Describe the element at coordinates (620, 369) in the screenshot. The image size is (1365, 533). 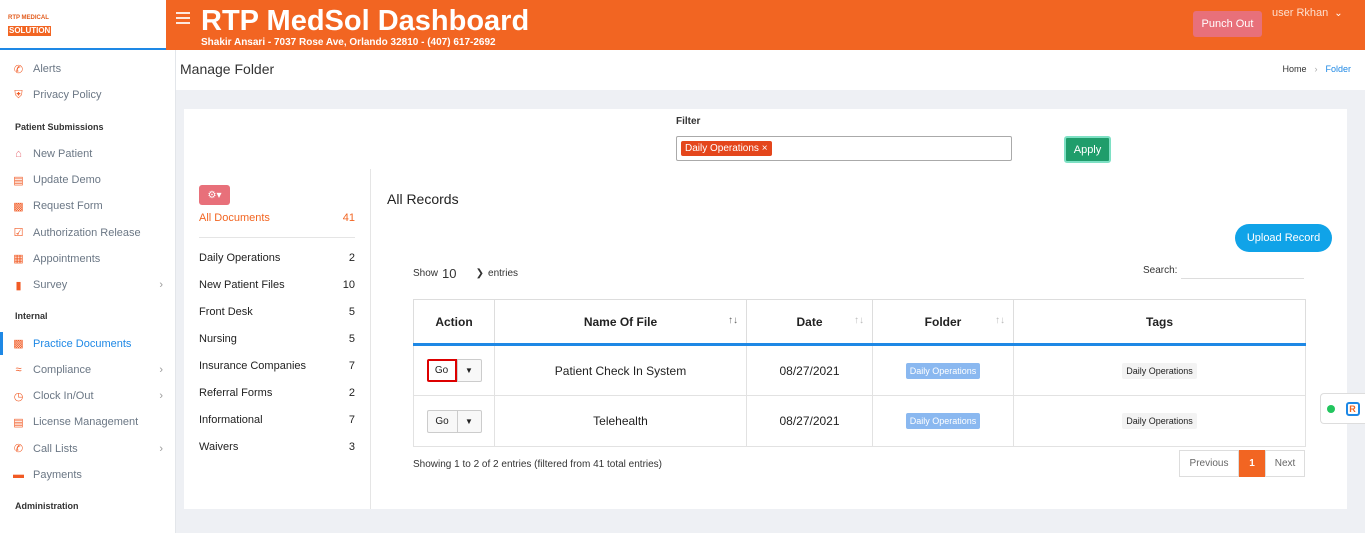
I see `file-name-cell: Patient Check In System` at that location.